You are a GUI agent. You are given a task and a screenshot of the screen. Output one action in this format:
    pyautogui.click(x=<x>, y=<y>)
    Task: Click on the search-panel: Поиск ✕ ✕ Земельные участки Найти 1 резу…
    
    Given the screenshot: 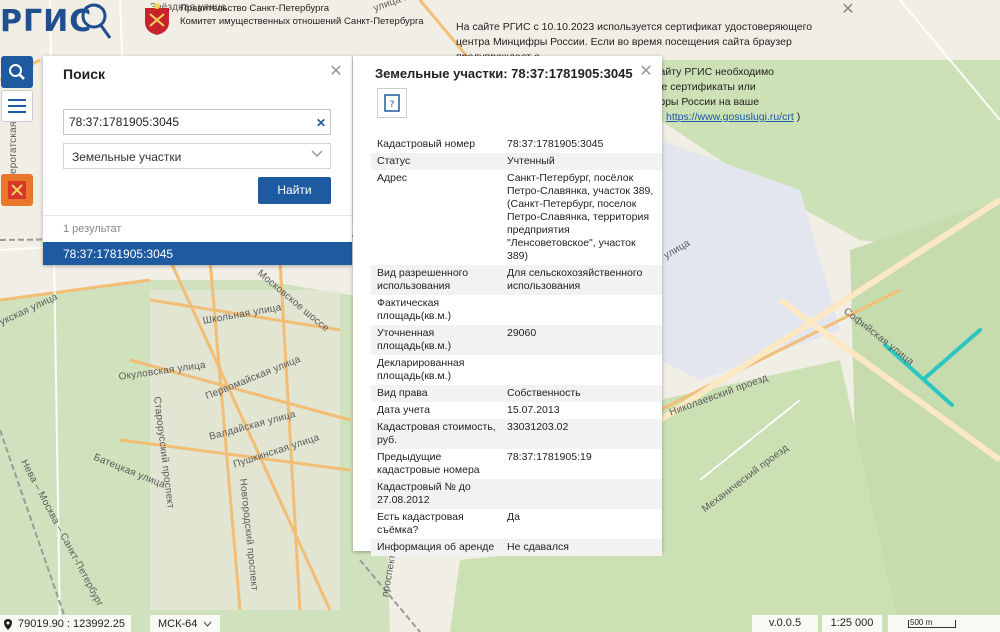 What is the action you would take?
    pyautogui.click(x=197, y=160)
    